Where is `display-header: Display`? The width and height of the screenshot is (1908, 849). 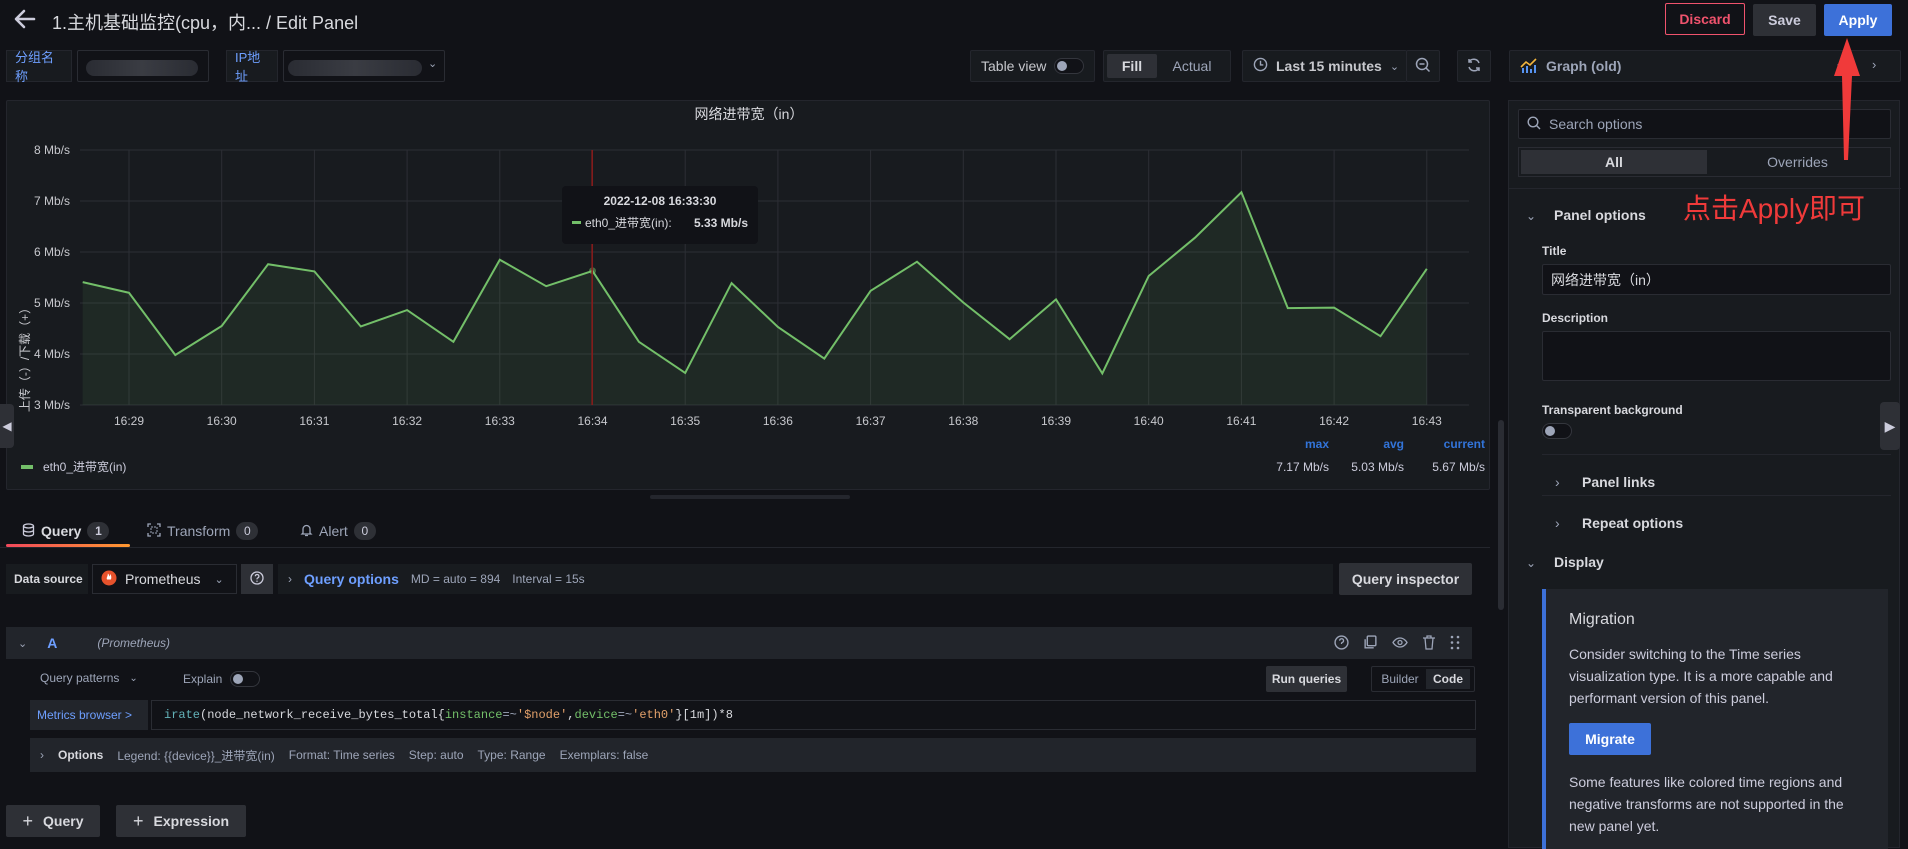 display-header: Display is located at coordinates (1579, 562).